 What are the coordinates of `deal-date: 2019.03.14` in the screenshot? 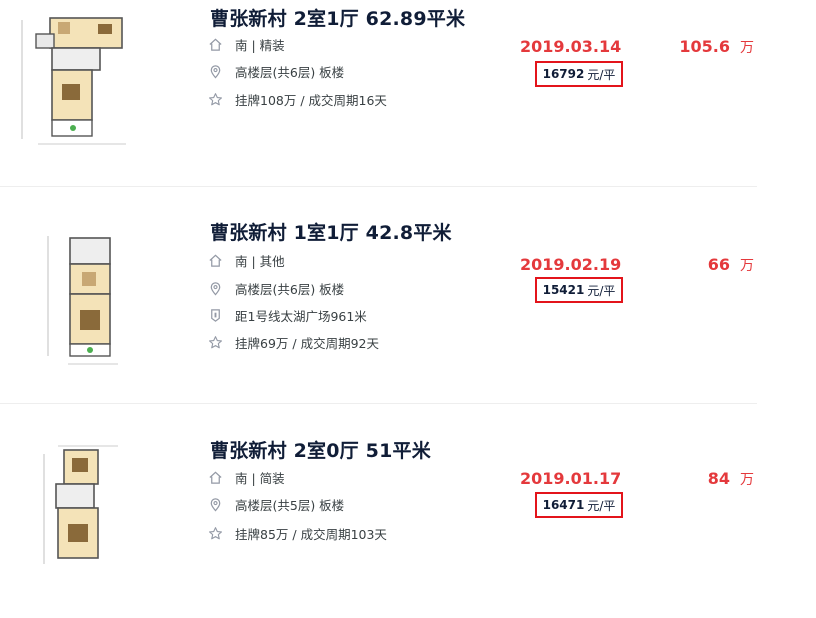 It's located at (571, 46).